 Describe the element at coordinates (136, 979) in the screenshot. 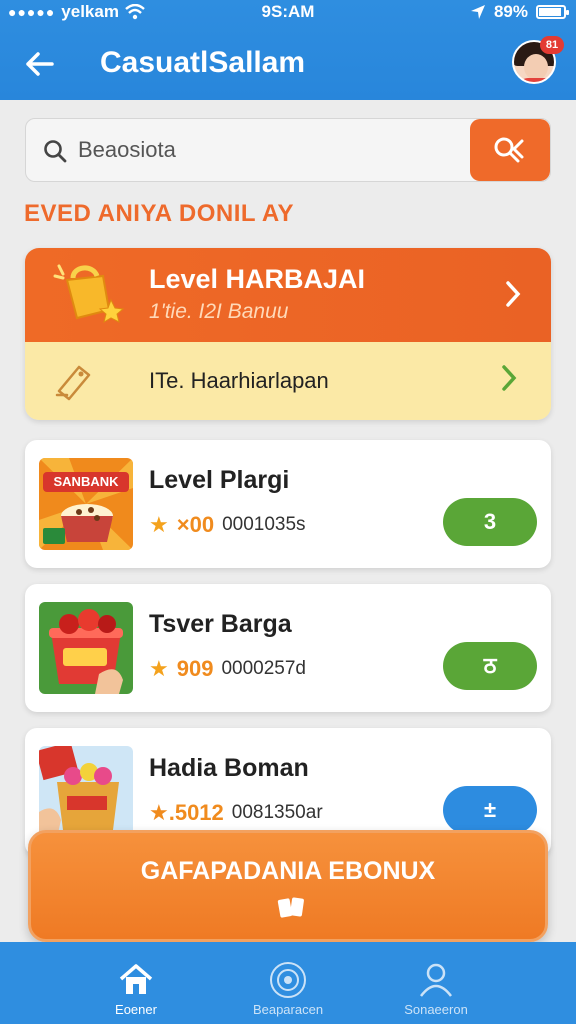

I see `home-icon` at that location.